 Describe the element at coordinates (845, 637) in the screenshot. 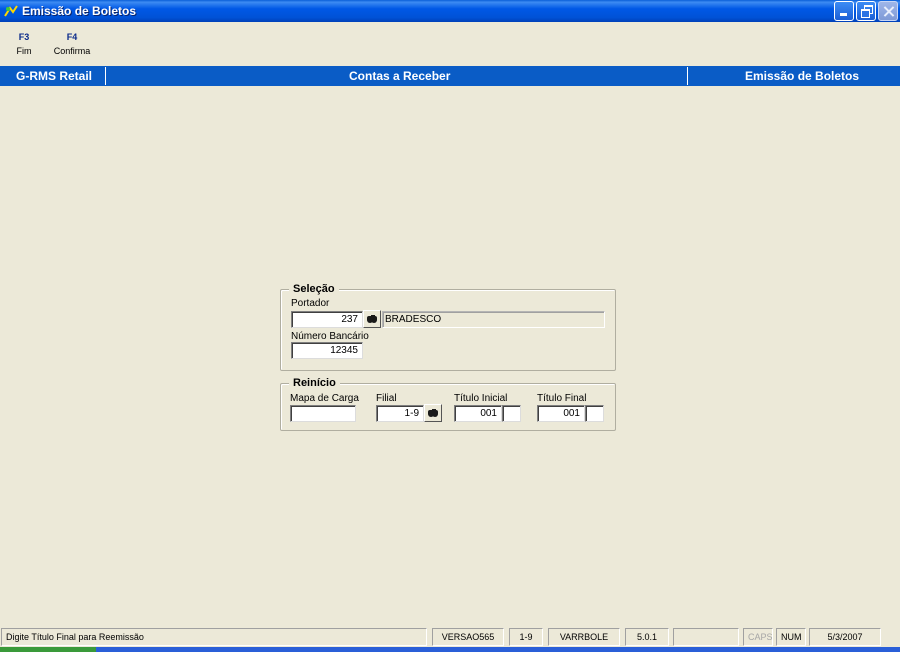

I see `status-date: 5/3/2007` at that location.